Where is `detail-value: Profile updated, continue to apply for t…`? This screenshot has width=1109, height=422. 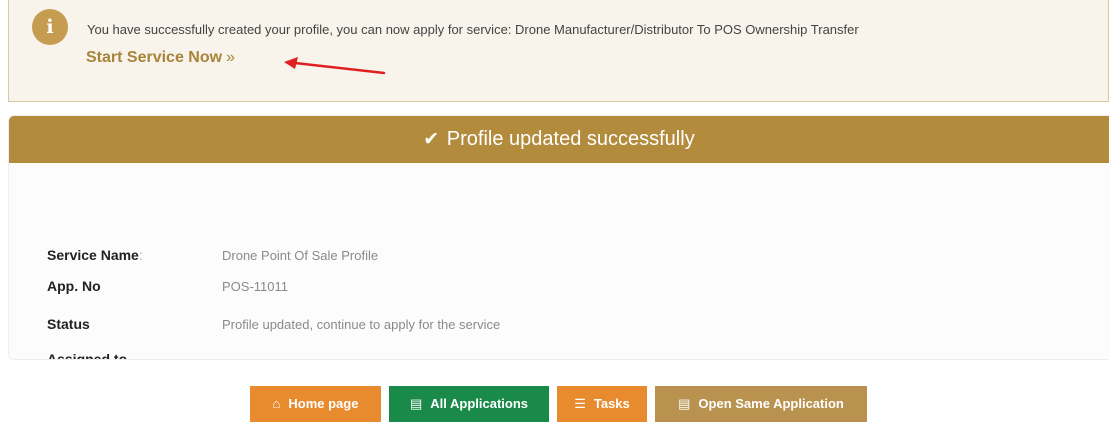 detail-value: Profile updated, continue to apply for t… is located at coordinates (361, 324).